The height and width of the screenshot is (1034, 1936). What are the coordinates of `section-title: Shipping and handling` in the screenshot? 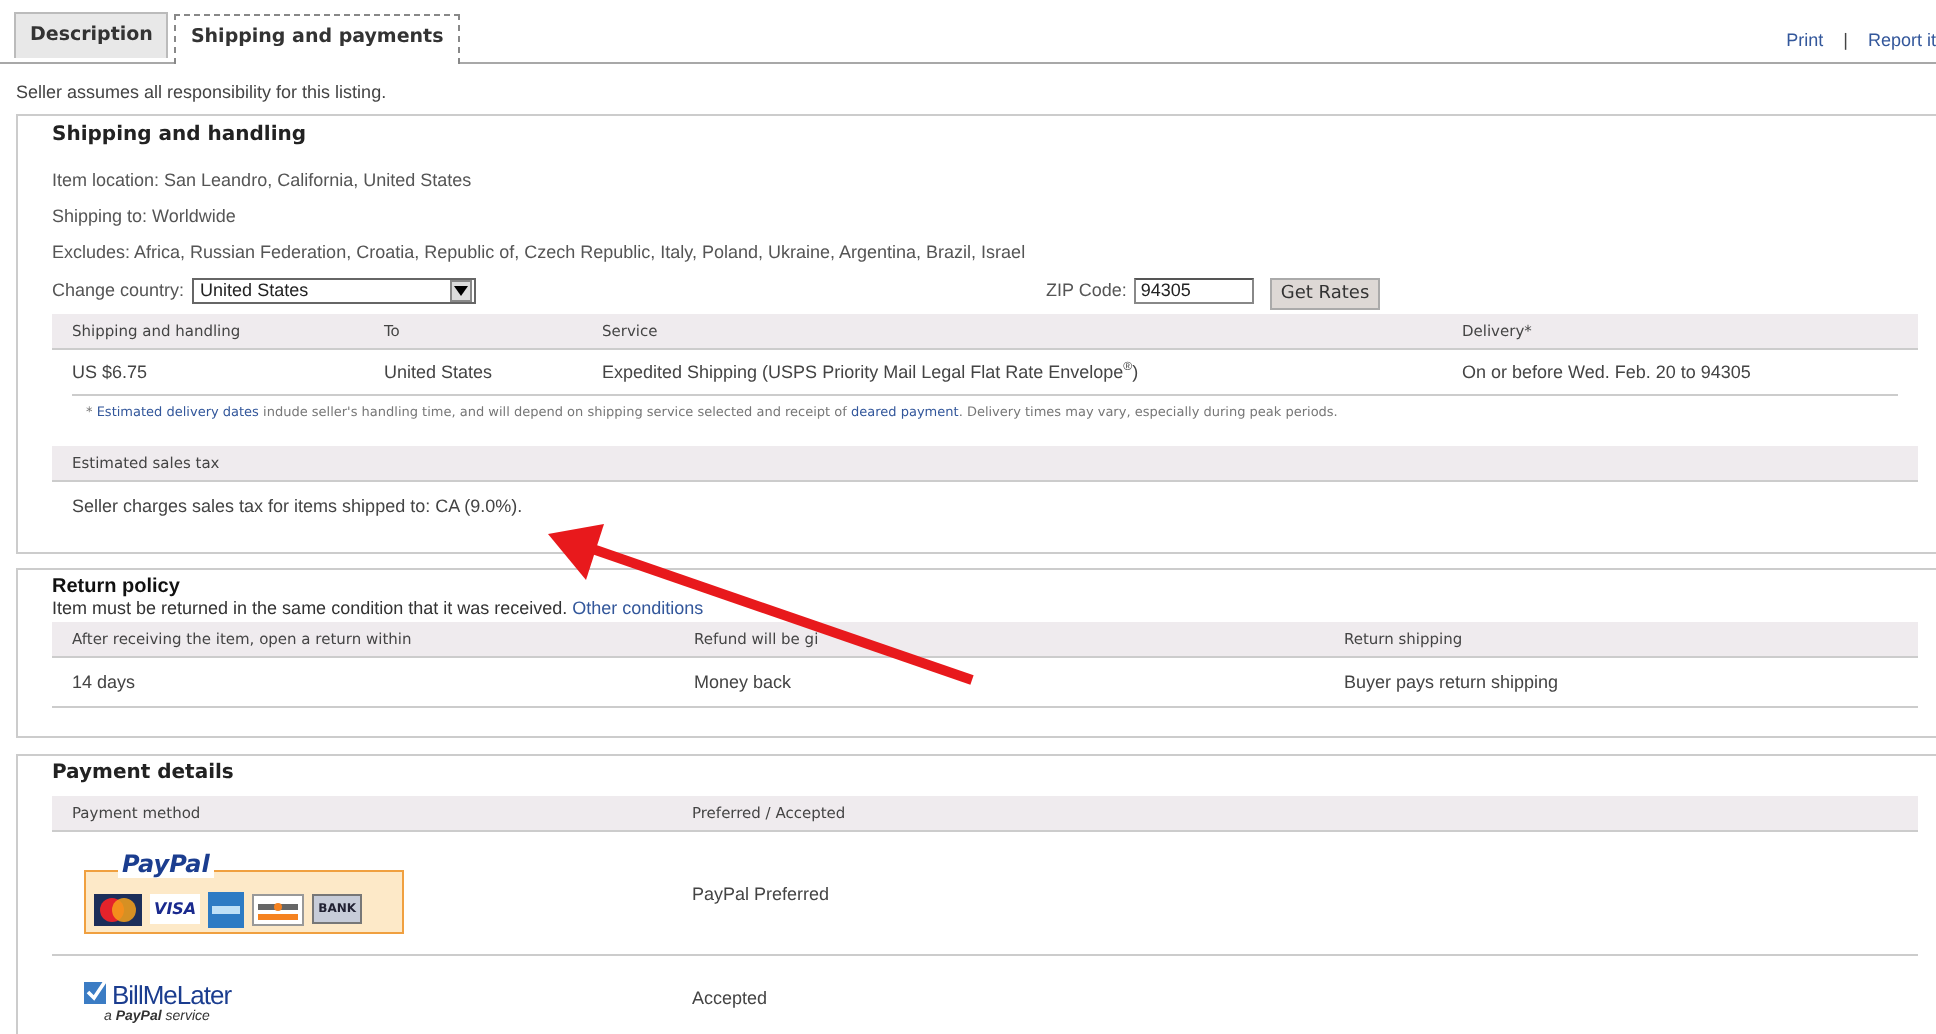 It's located at (180, 136).